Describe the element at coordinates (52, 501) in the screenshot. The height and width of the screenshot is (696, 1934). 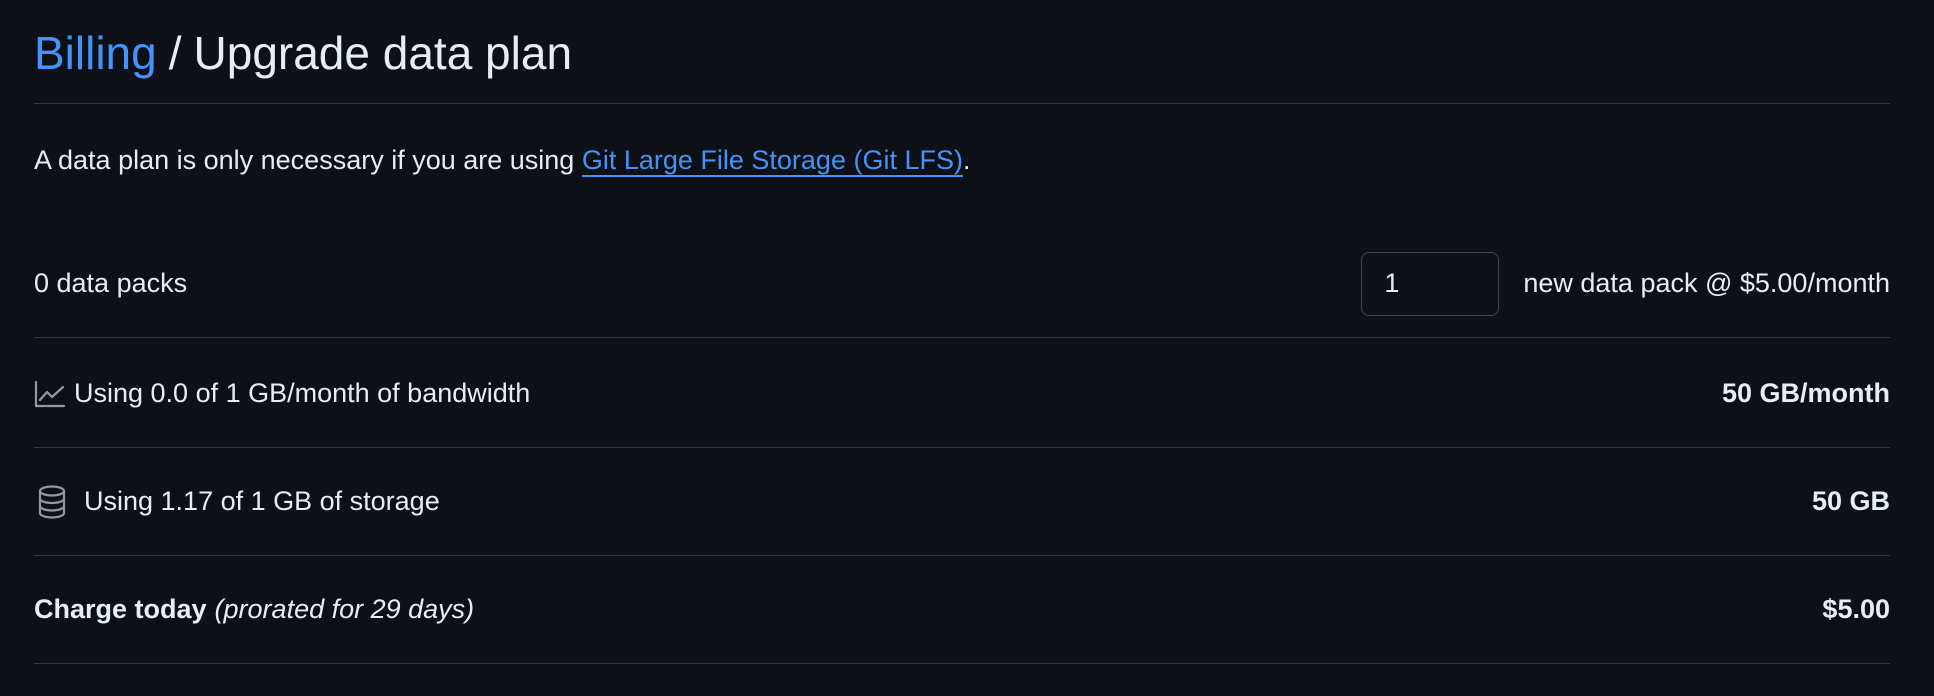
I see `database-icon` at that location.